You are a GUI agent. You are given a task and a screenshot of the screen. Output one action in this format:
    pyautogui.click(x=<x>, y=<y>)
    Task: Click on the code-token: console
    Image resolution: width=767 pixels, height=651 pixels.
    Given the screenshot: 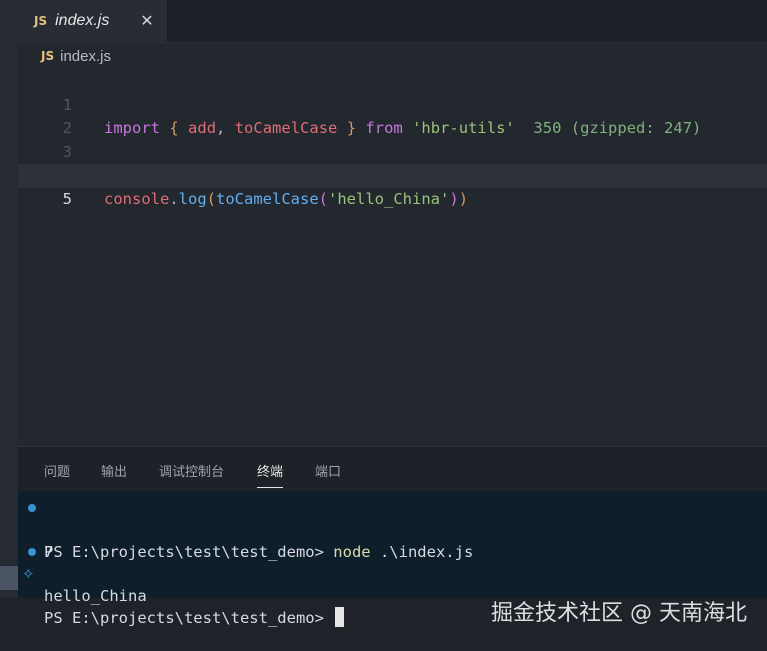 What is the action you would take?
    pyautogui.click(x=137, y=198)
    